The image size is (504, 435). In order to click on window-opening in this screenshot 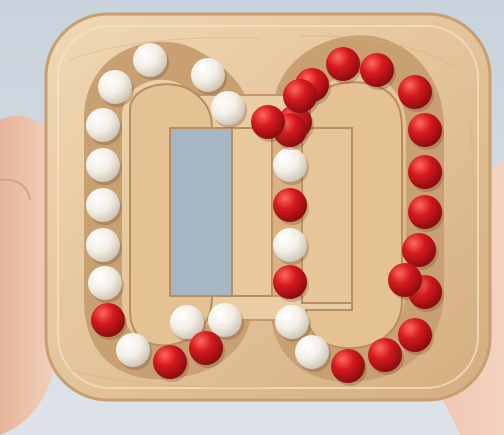, I will do `click(201, 212)`.